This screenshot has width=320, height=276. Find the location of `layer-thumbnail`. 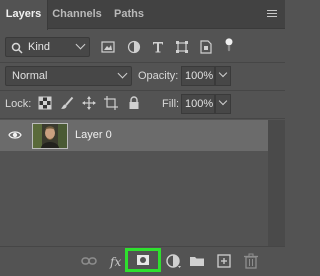

layer-thumbnail is located at coordinates (50, 136).